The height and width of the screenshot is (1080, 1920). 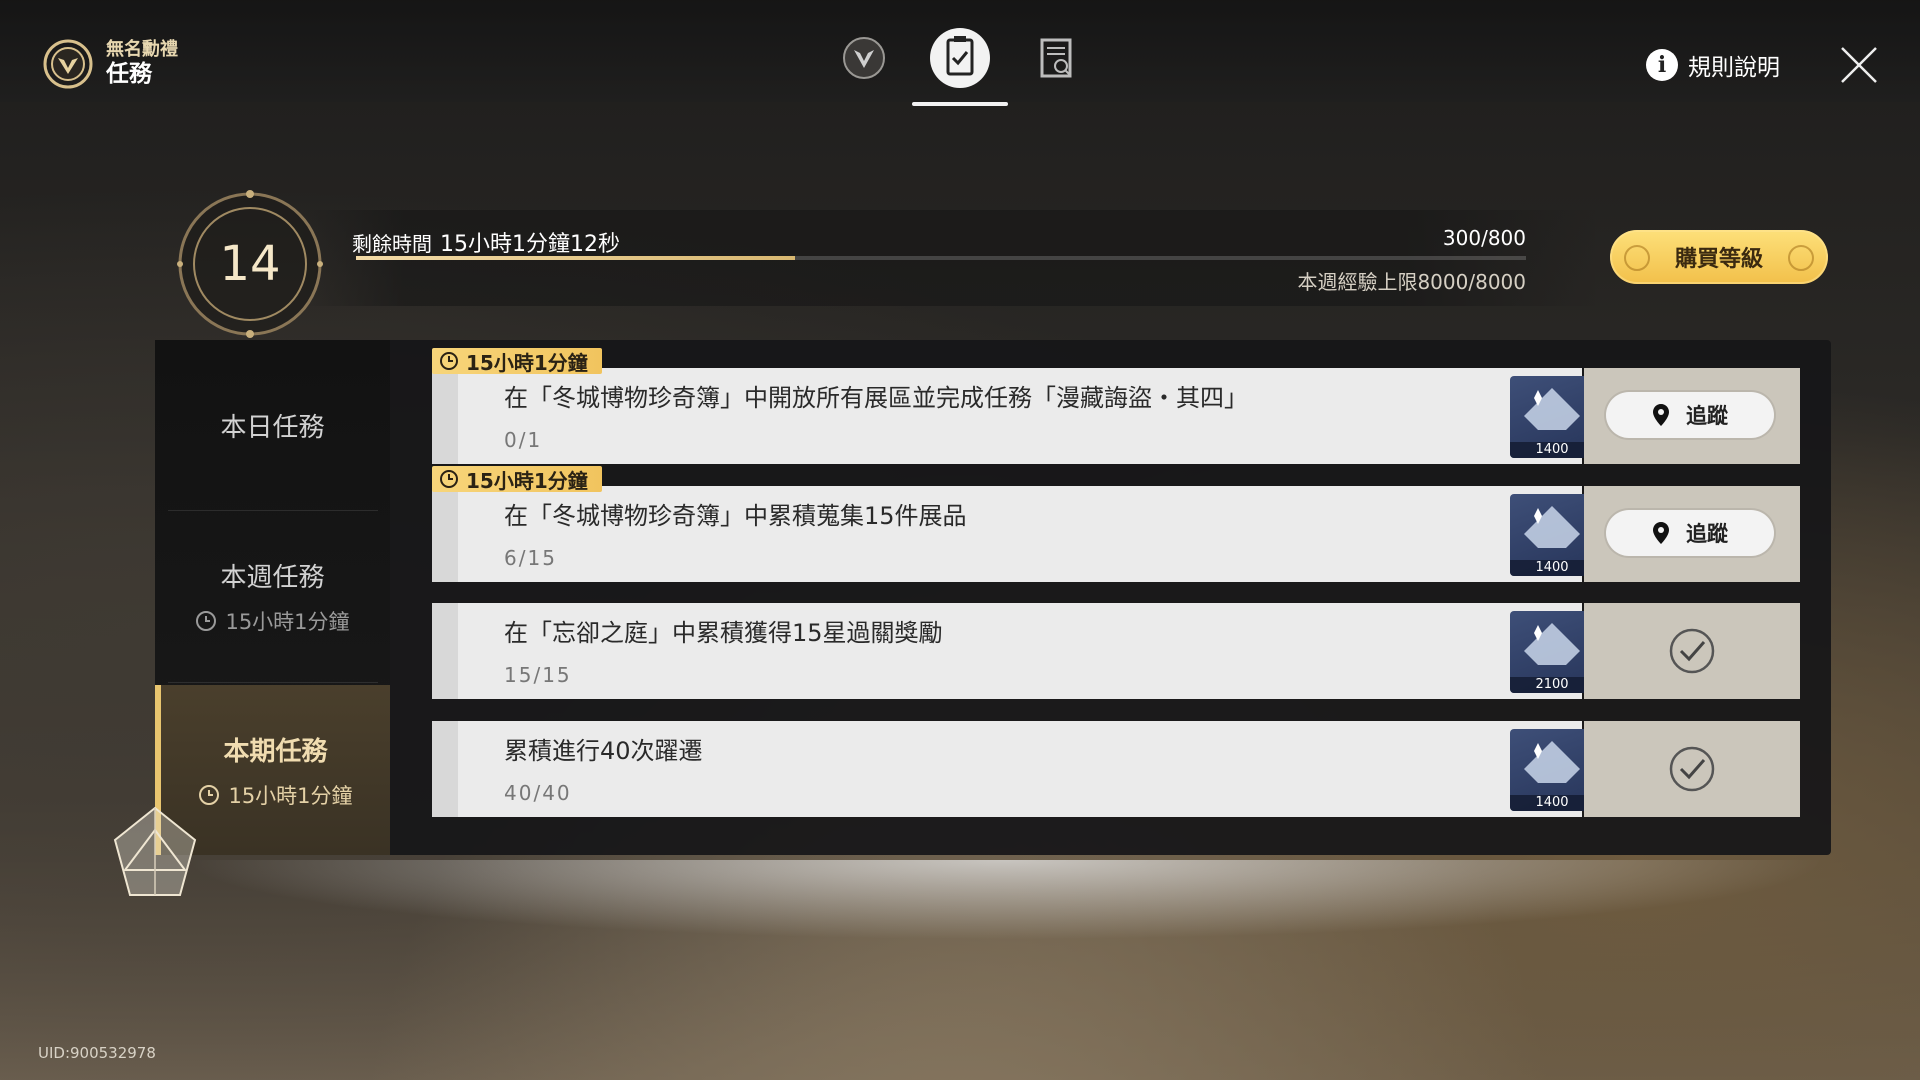 I want to click on weekly-exp-cap: 本週經驗上限8000/8000, so click(x=1411, y=282).